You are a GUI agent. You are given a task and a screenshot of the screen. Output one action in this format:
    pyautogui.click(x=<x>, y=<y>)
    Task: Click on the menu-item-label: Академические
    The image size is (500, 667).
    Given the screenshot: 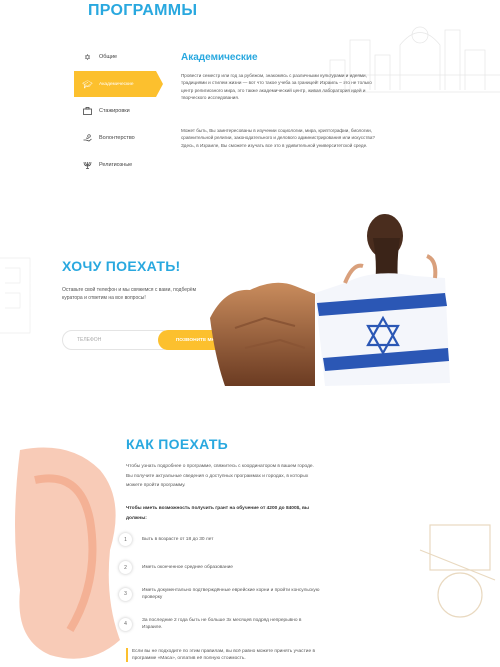 What is the action you would take?
    pyautogui.click(x=116, y=84)
    